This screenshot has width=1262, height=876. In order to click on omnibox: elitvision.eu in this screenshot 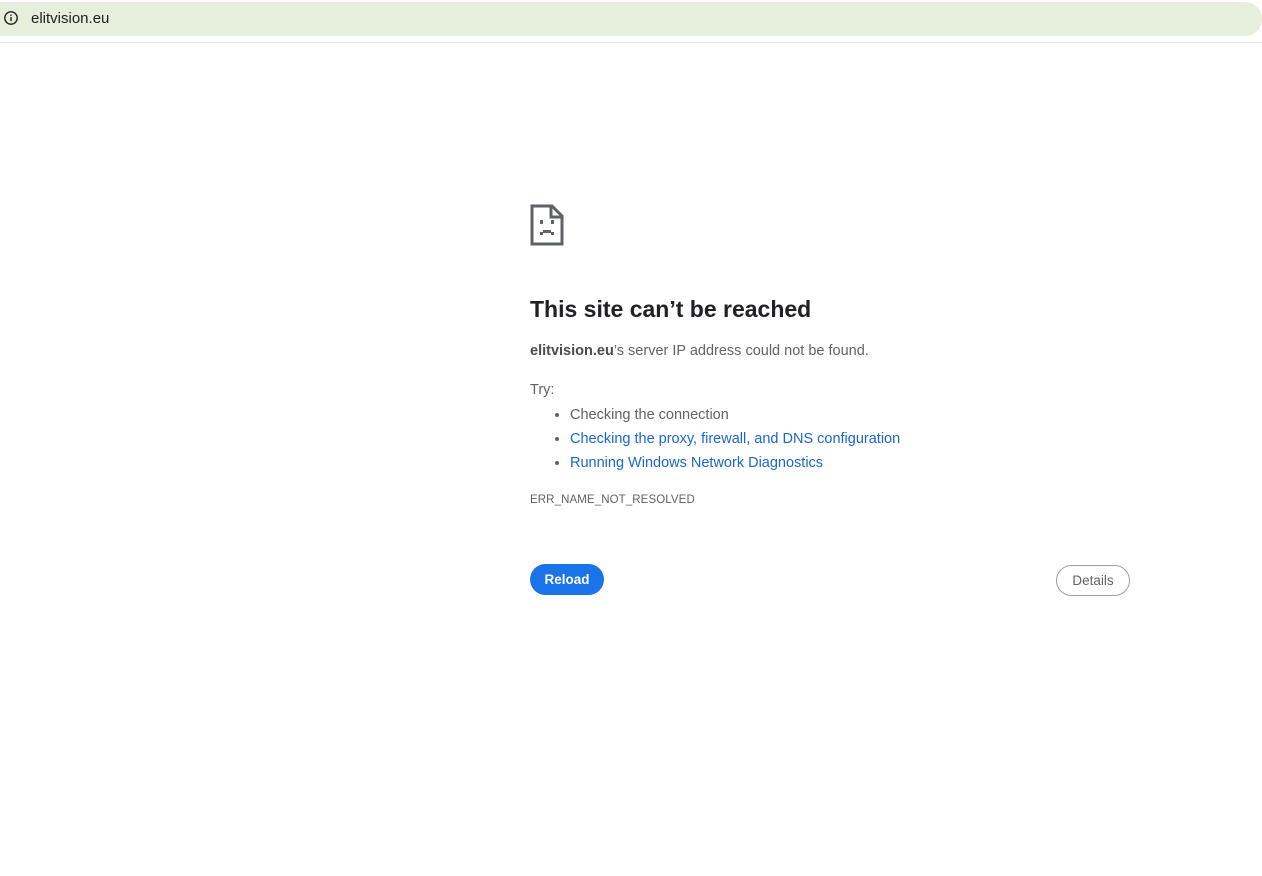, I will do `click(631, 19)`.